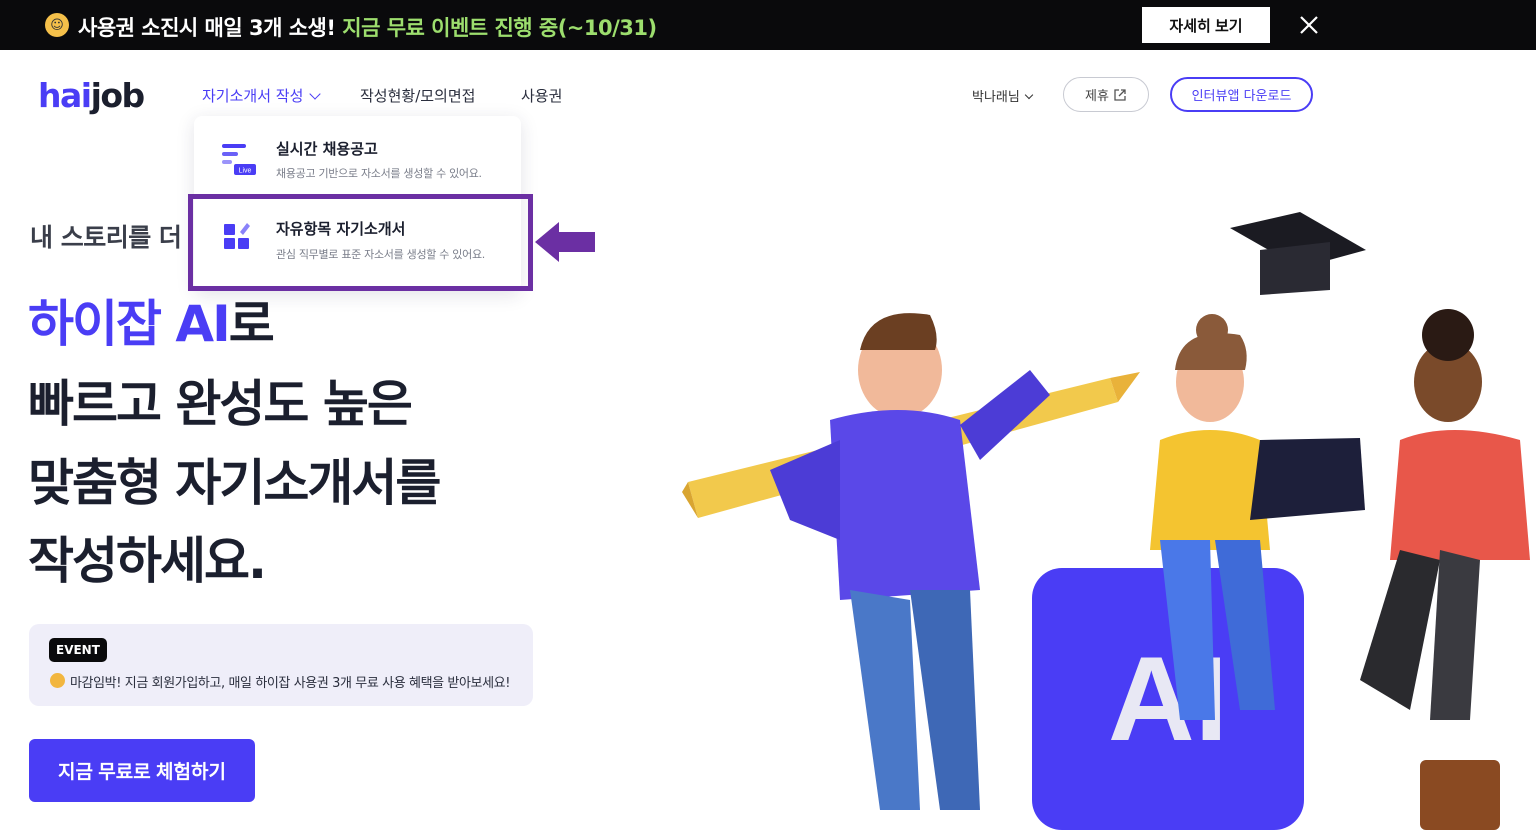 Image resolution: width=1536 pixels, height=830 pixels. Describe the element at coordinates (1445, 569) in the screenshot. I see `jumping-woman-illustration` at that location.